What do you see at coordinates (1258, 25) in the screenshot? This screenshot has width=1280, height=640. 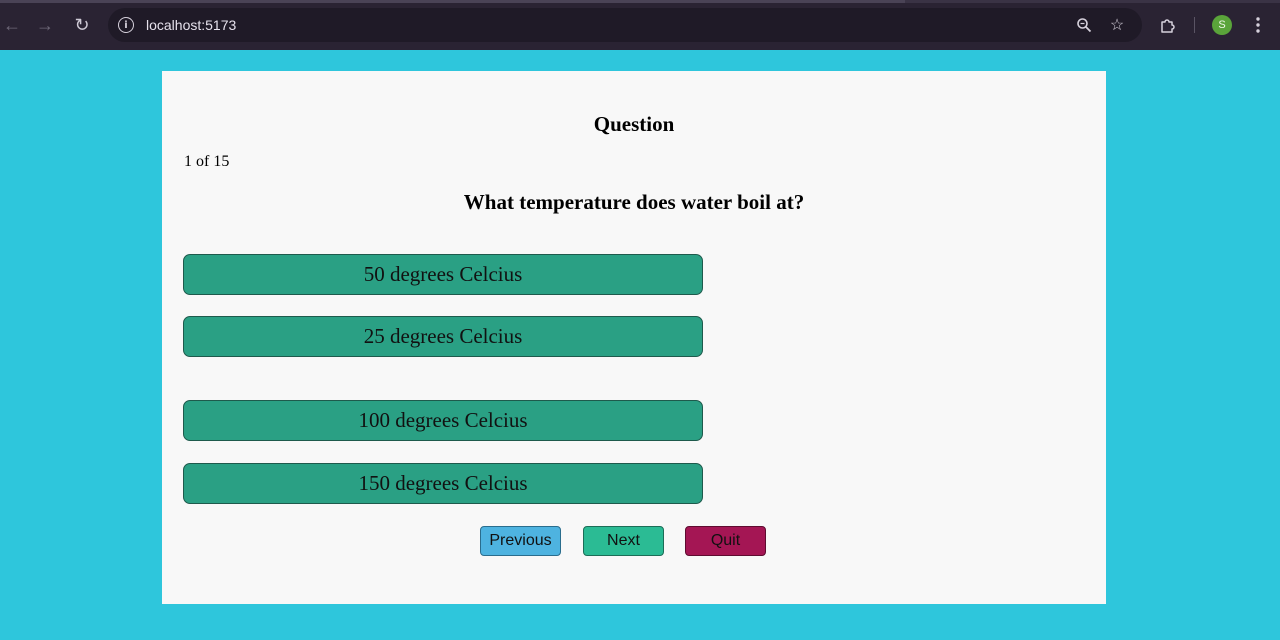 I see `menu-icon` at bounding box center [1258, 25].